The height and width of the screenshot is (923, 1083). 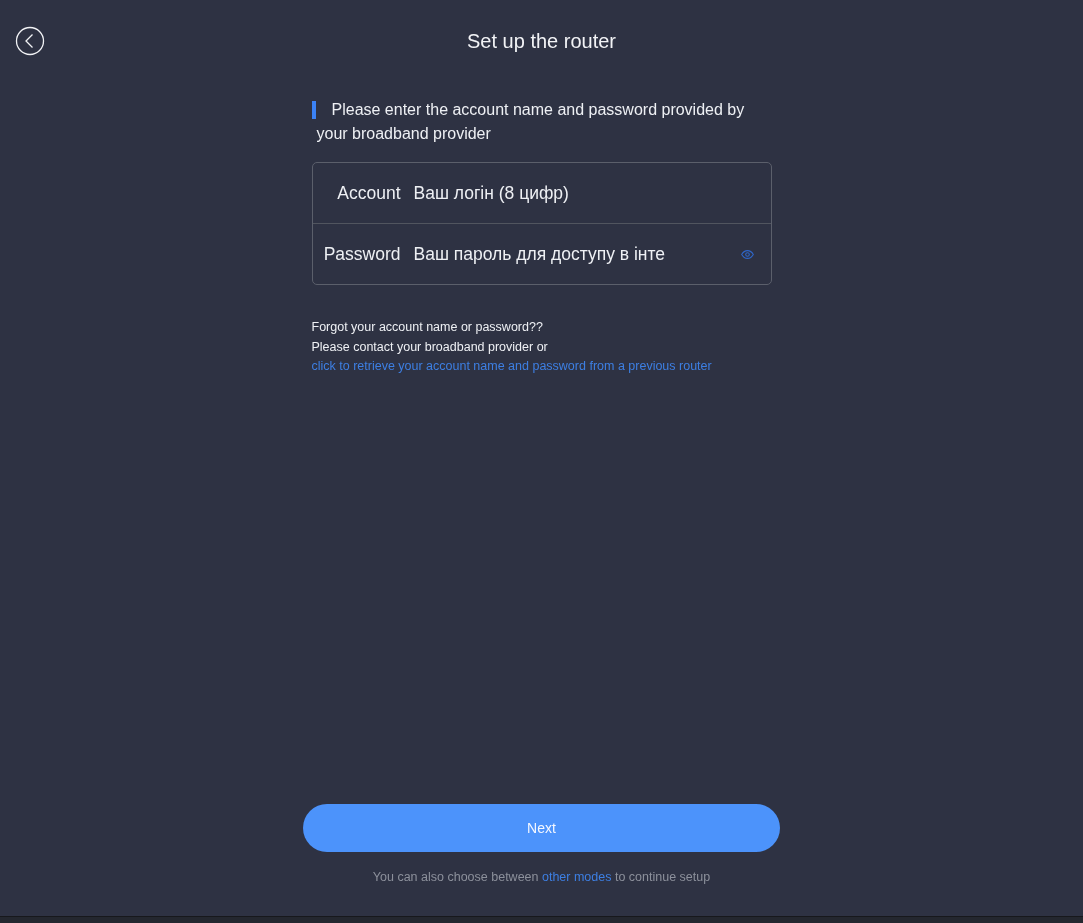 What do you see at coordinates (313, 110) in the screenshot?
I see `accent-bar` at bounding box center [313, 110].